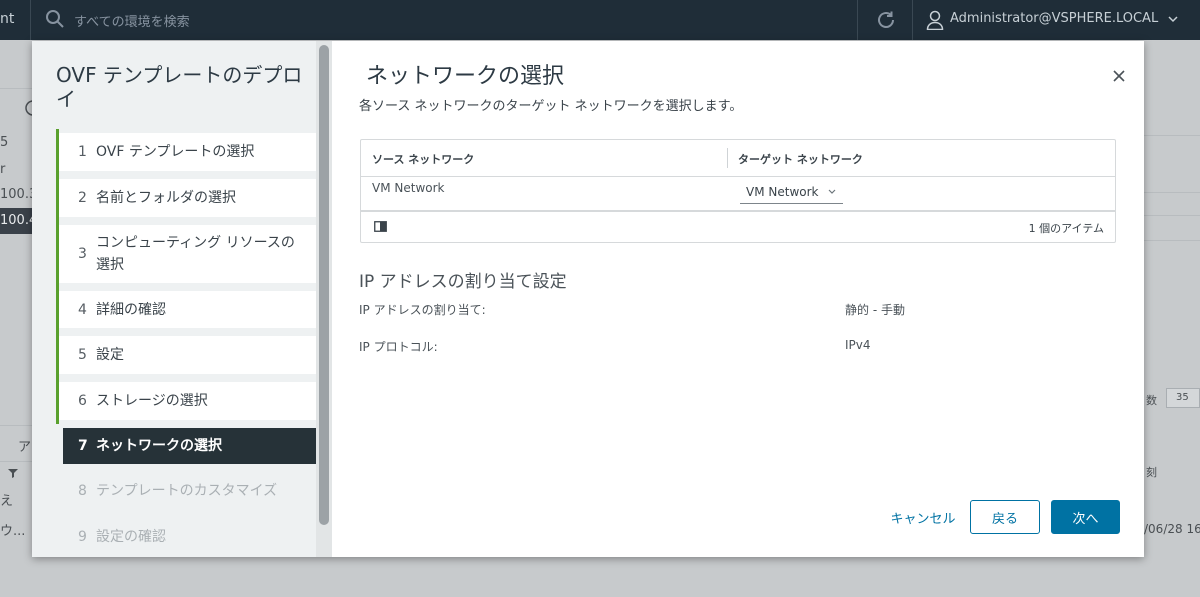  What do you see at coordinates (131, 309) in the screenshot?
I see `step-label: 詳細の確認` at bounding box center [131, 309].